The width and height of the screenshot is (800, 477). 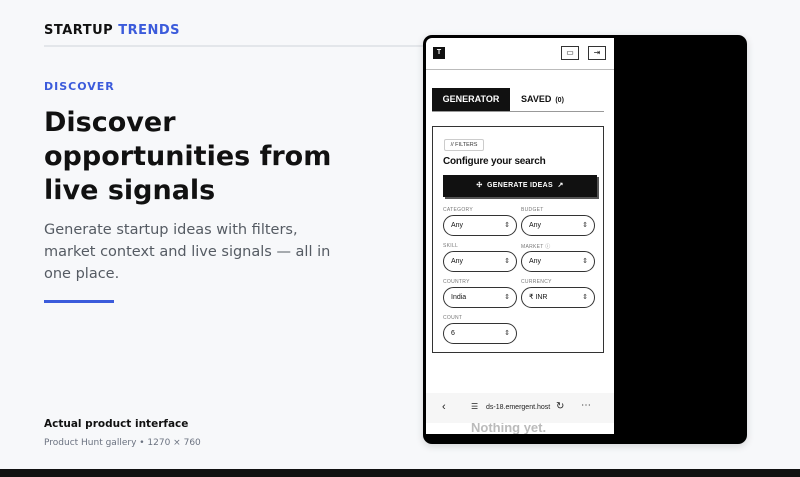 What do you see at coordinates (480, 261) in the screenshot?
I see `skill-select: Any ⇕` at bounding box center [480, 261].